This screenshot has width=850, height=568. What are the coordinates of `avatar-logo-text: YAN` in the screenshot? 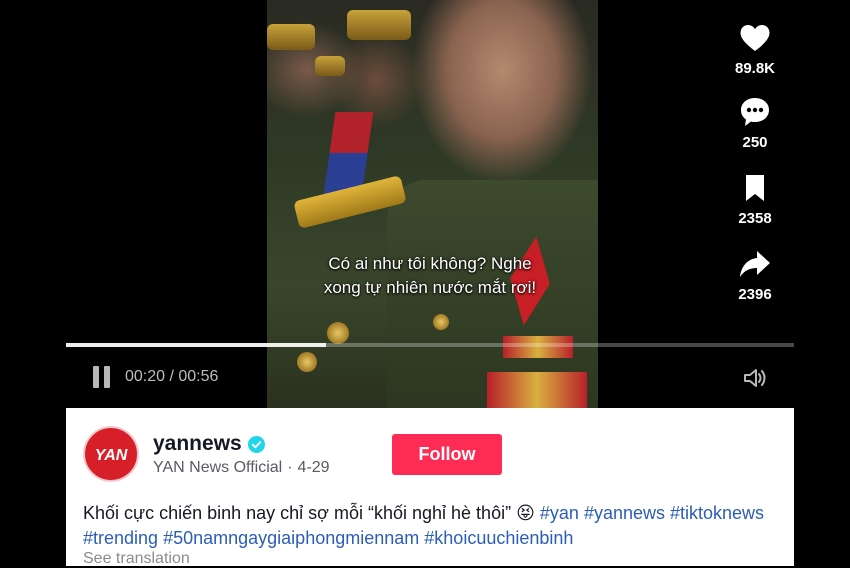 It's located at (111, 455).